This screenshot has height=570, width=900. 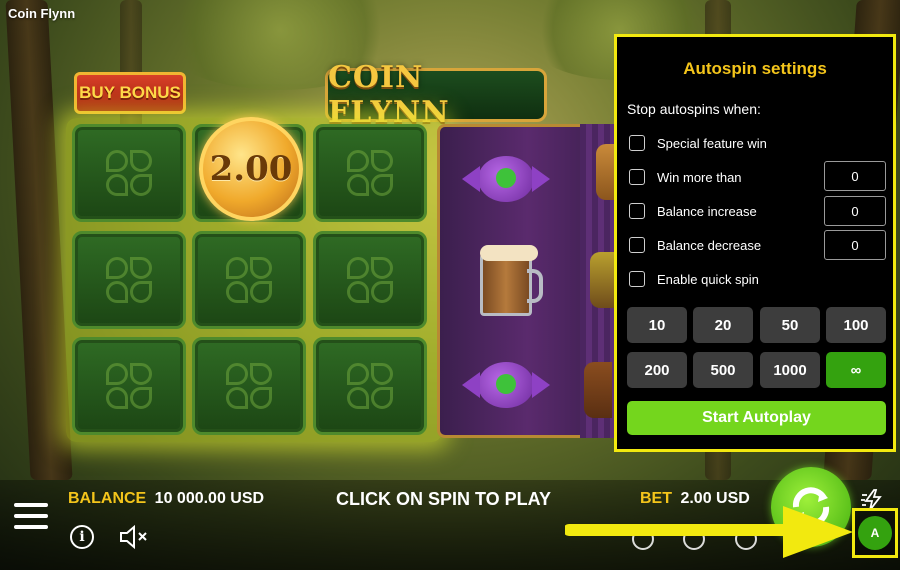 I want to click on option-enable-quick-spin: Enable quick spin, so click(x=694, y=279).